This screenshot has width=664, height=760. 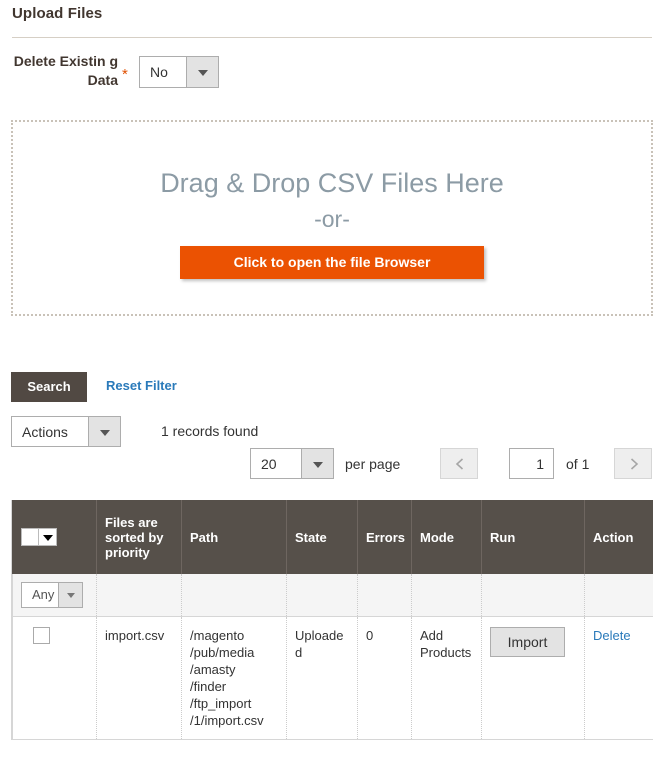 What do you see at coordinates (179, 72) in the screenshot?
I see `delete-existing-data-select: No` at bounding box center [179, 72].